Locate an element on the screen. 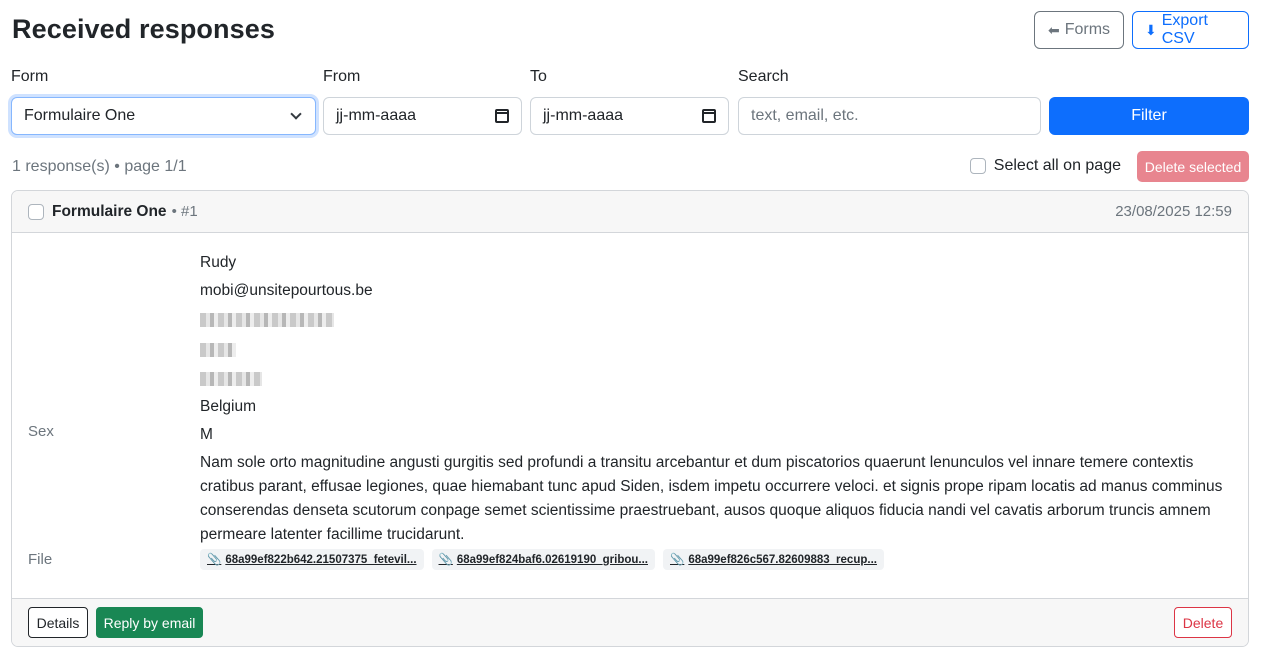 This screenshot has width=1264, height=662. delete-selected-button: Delete selected is located at coordinates (1193, 166).